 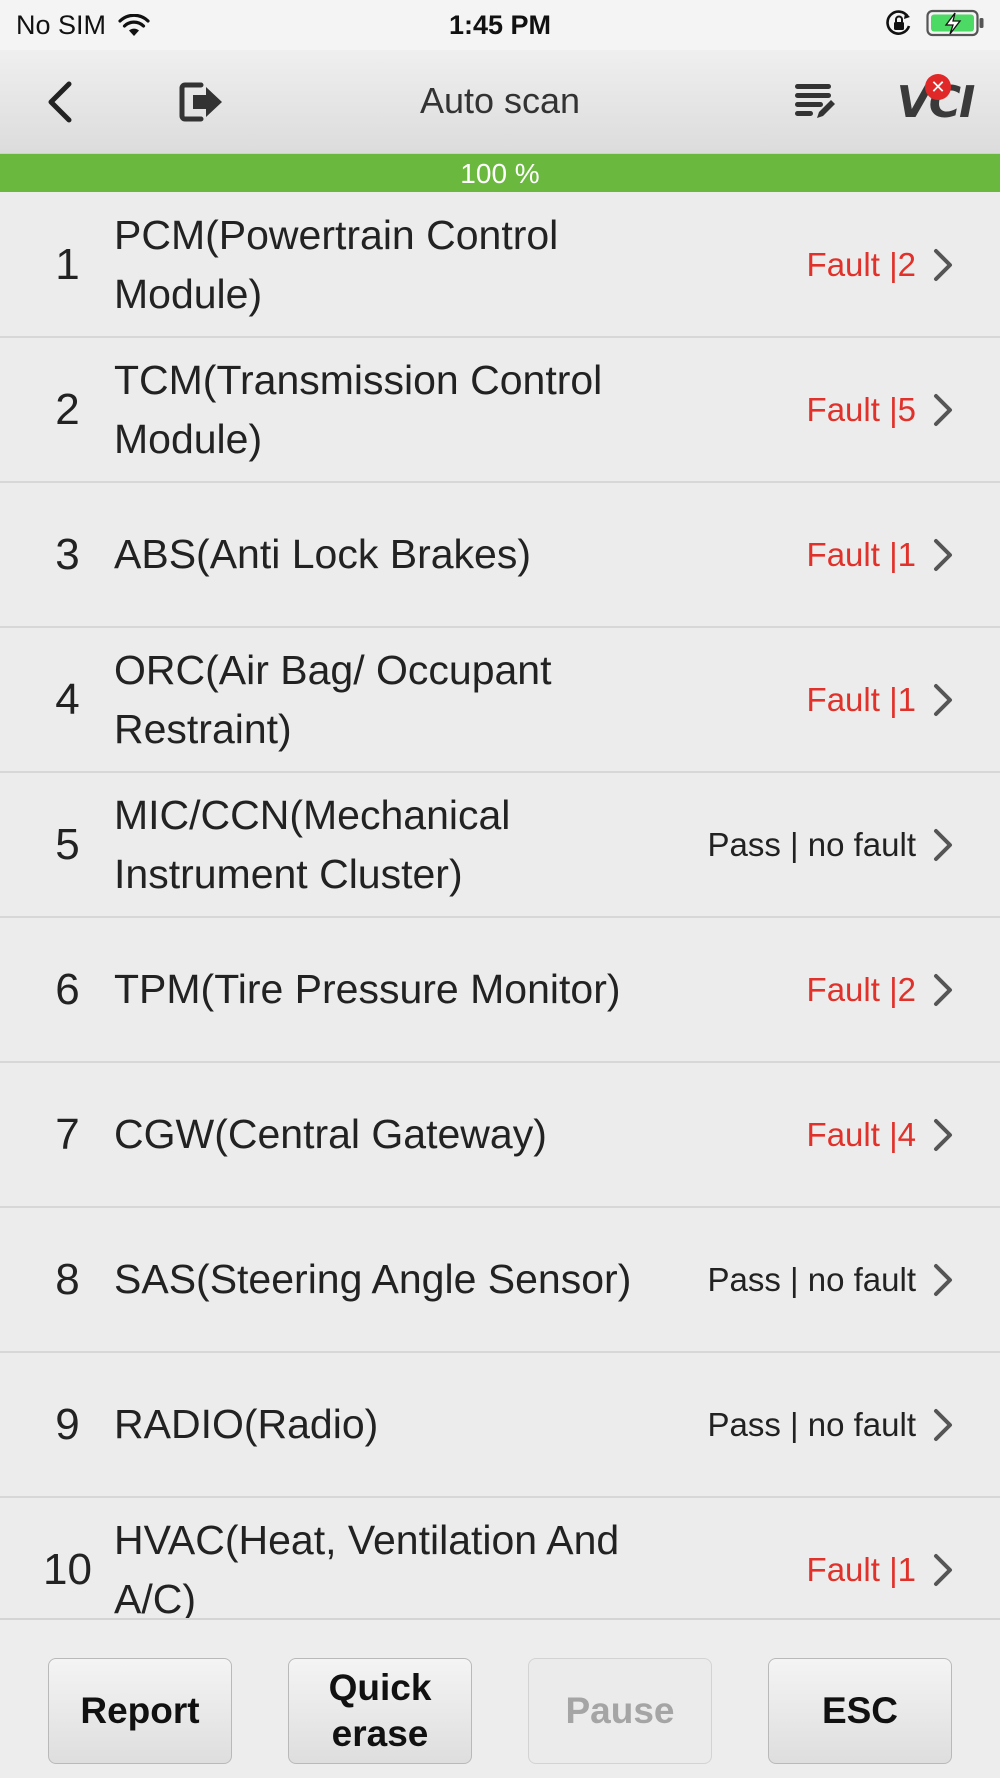 What do you see at coordinates (67, 1424) in the screenshot?
I see `module-number: 9` at bounding box center [67, 1424].